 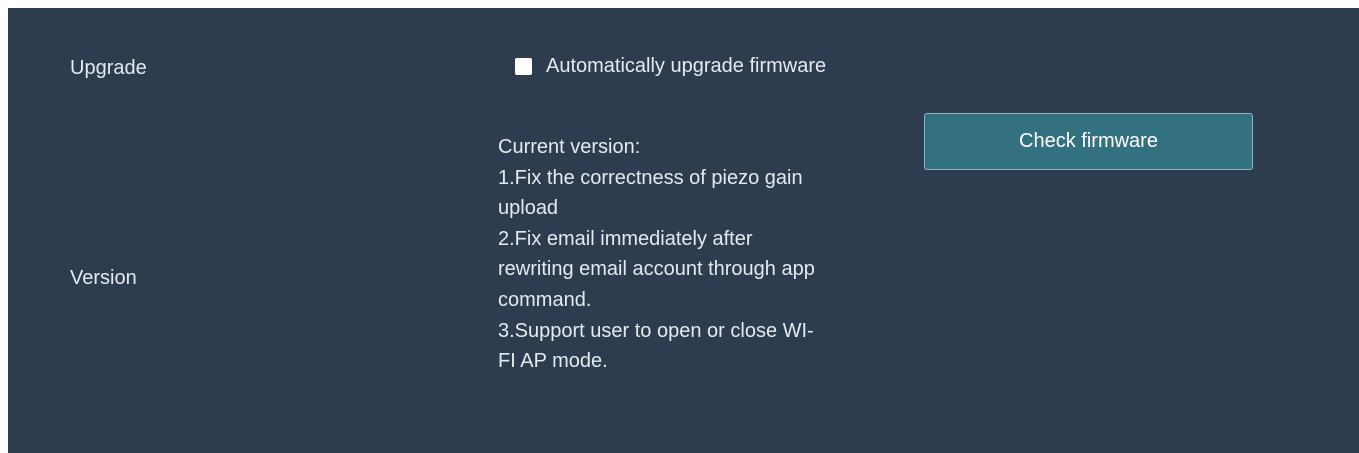 What do you see at coordinates (569, 147) in the screenshot?
I see `version-notes-line: Current version:` at bounding box center [569, 147].